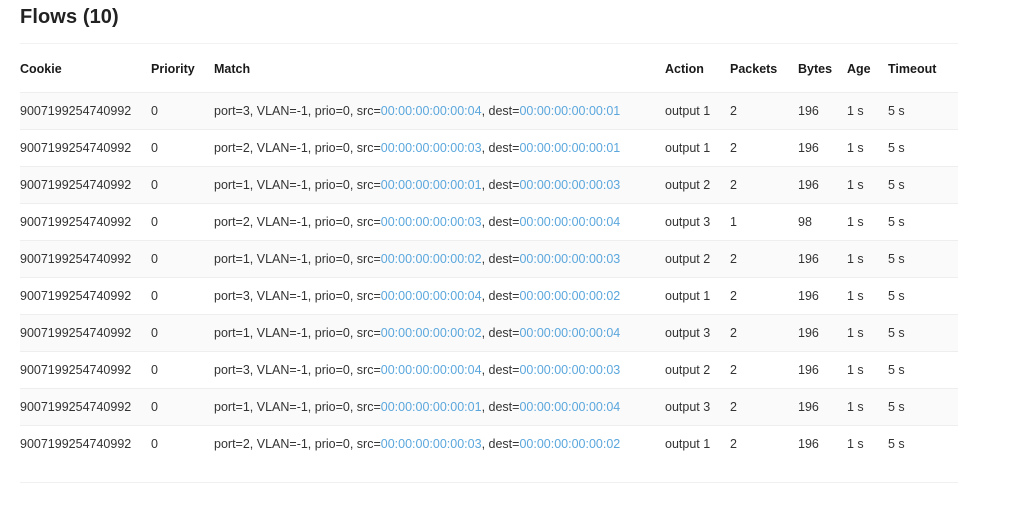  Describe the element at coordinates (923, 77) in the screenshot. I see `column-header-timeout: Timeout` at that location.